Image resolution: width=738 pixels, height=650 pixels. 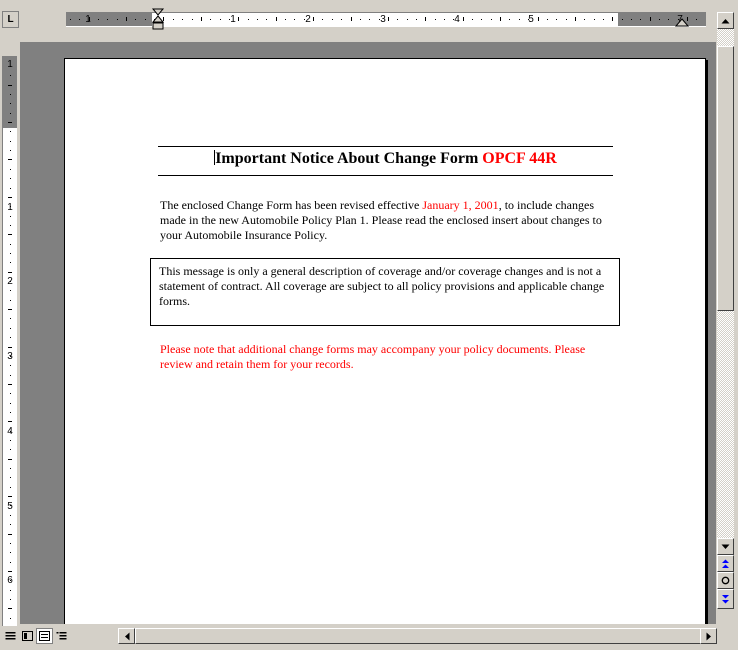 I want to click on effective-date: January 1, 2001, so click(x=460, y=205).